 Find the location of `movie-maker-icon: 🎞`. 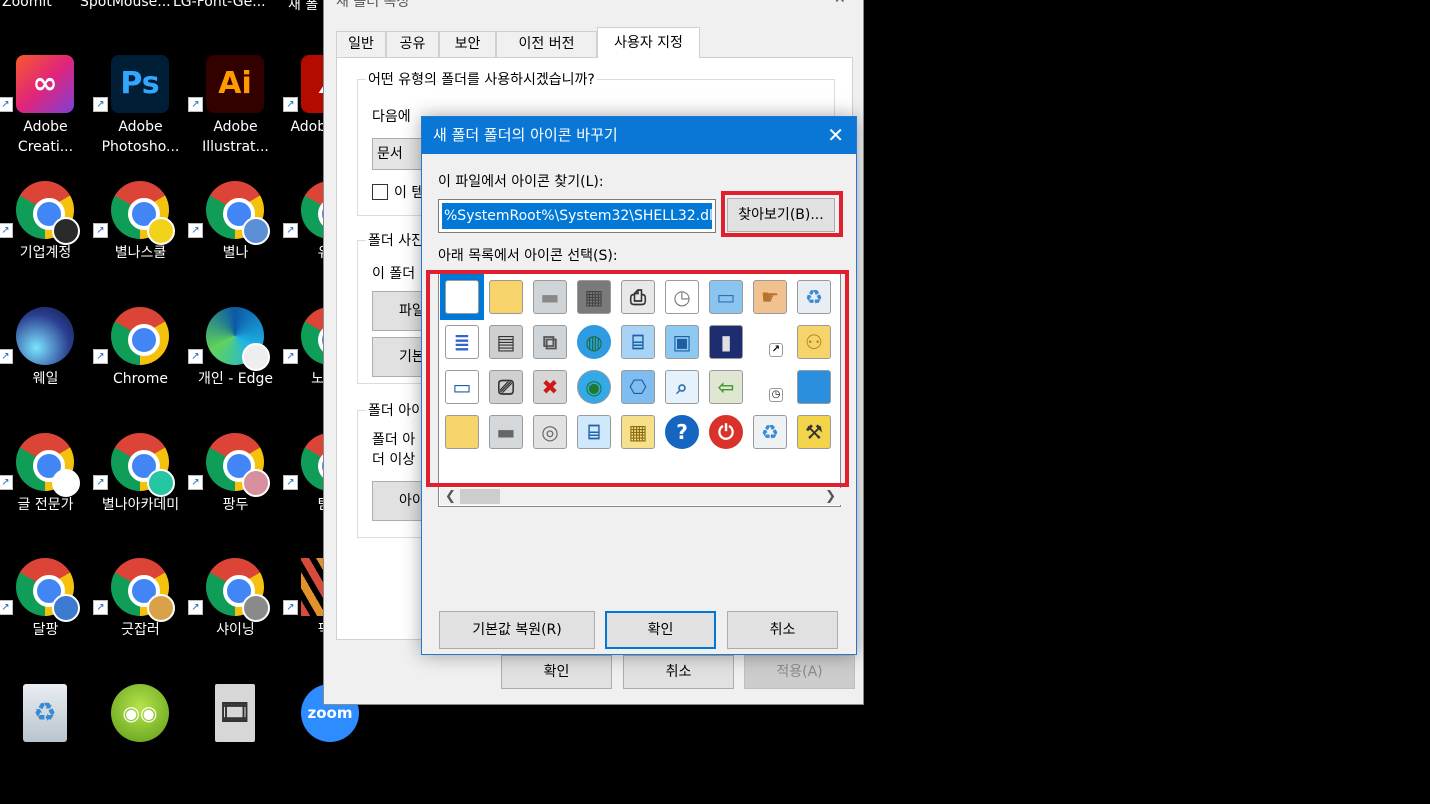

movie-maker-icon: 🎞 is located at coordinates (235, 713).